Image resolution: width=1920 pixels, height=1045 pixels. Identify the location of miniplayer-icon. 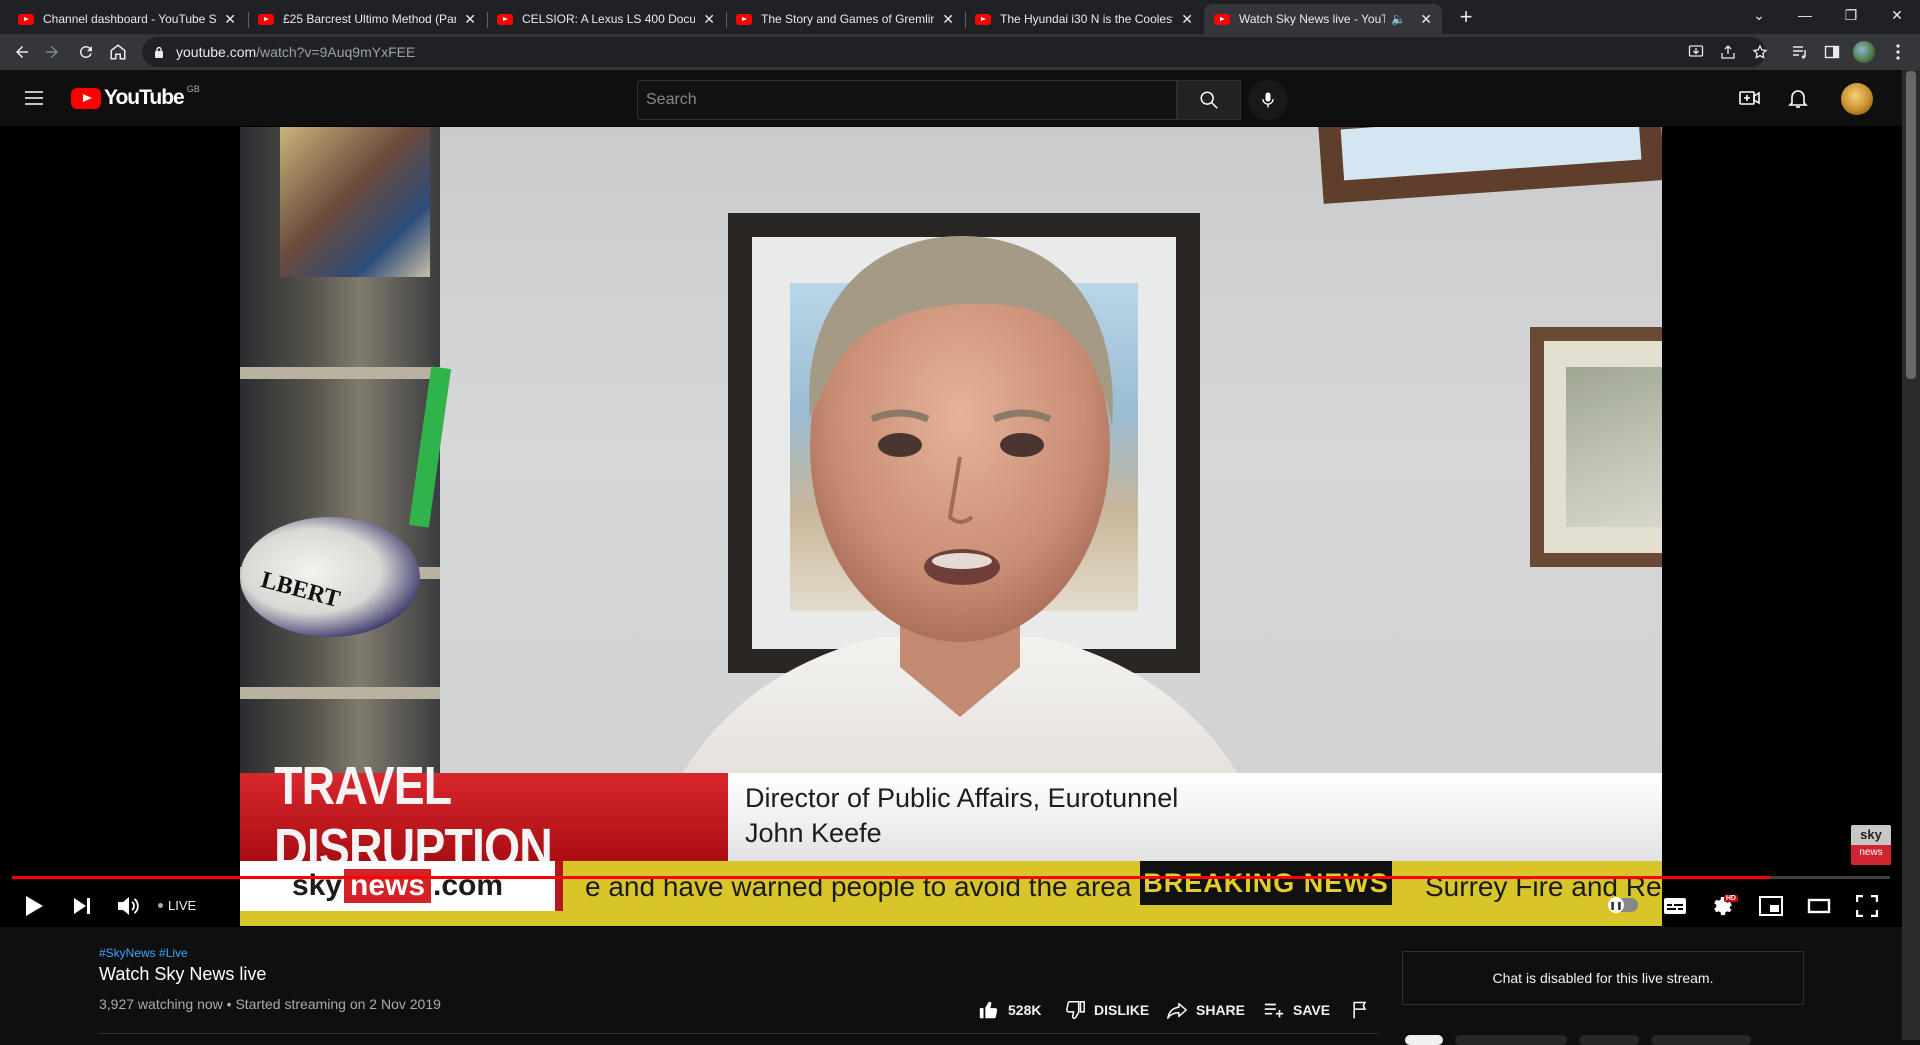
(1771, 906).